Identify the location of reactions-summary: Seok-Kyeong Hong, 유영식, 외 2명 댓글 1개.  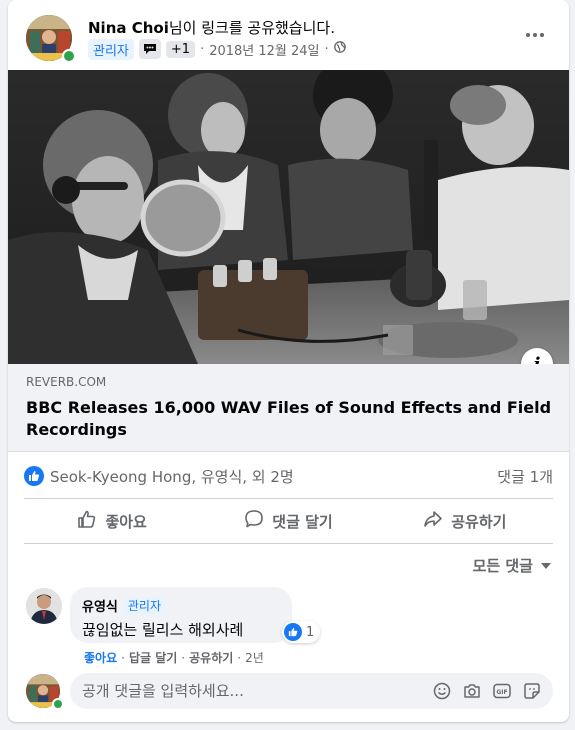
(288, 476).